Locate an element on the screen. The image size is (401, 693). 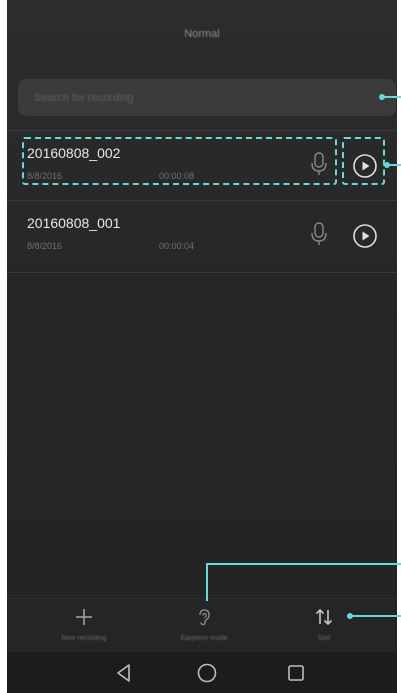
sort-icon is located at coordinates (324, 617).